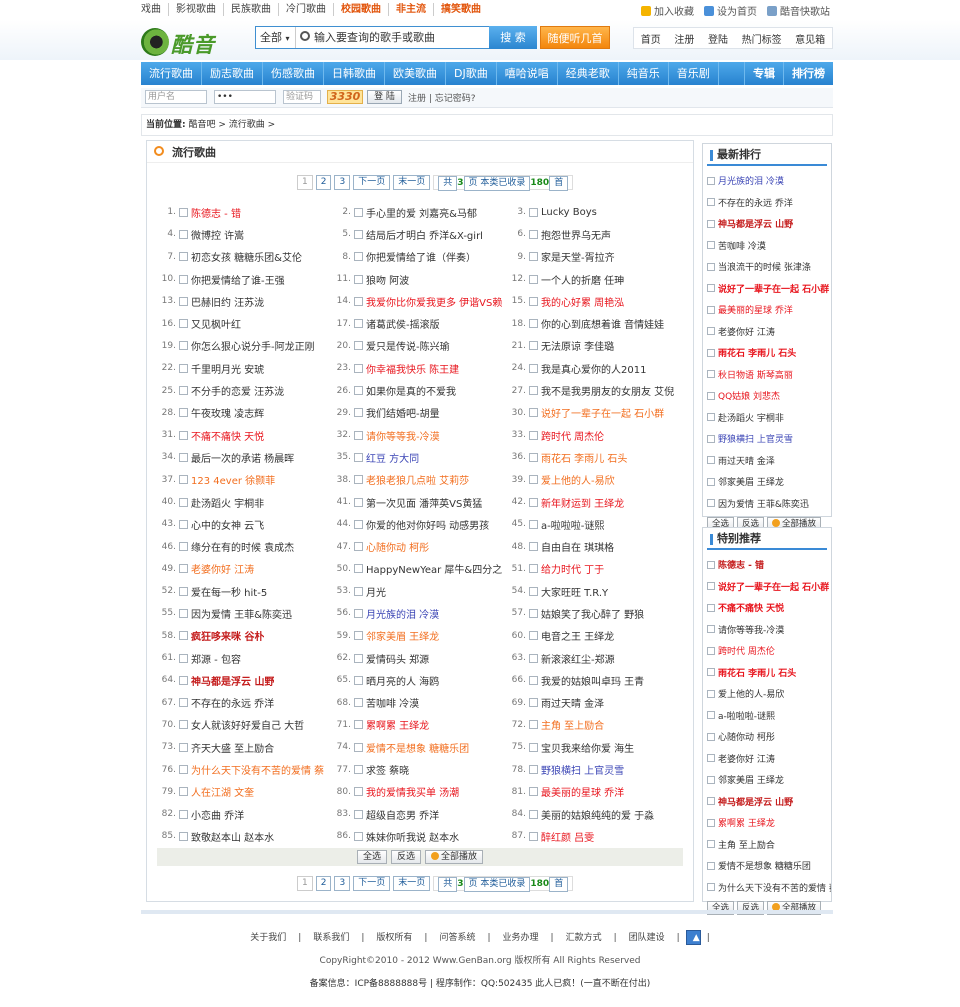  I want to click on song-title-link: 巴赫旧约 汪苏泷, so click(227, 301).